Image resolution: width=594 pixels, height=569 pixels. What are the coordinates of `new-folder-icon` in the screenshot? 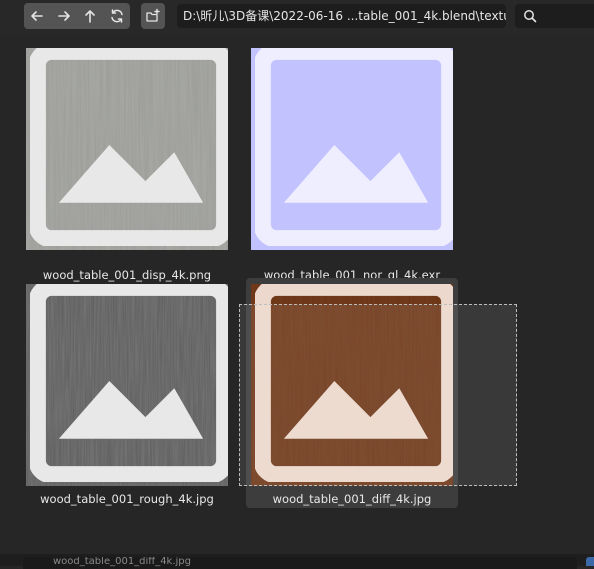 It's located at (153, 15).